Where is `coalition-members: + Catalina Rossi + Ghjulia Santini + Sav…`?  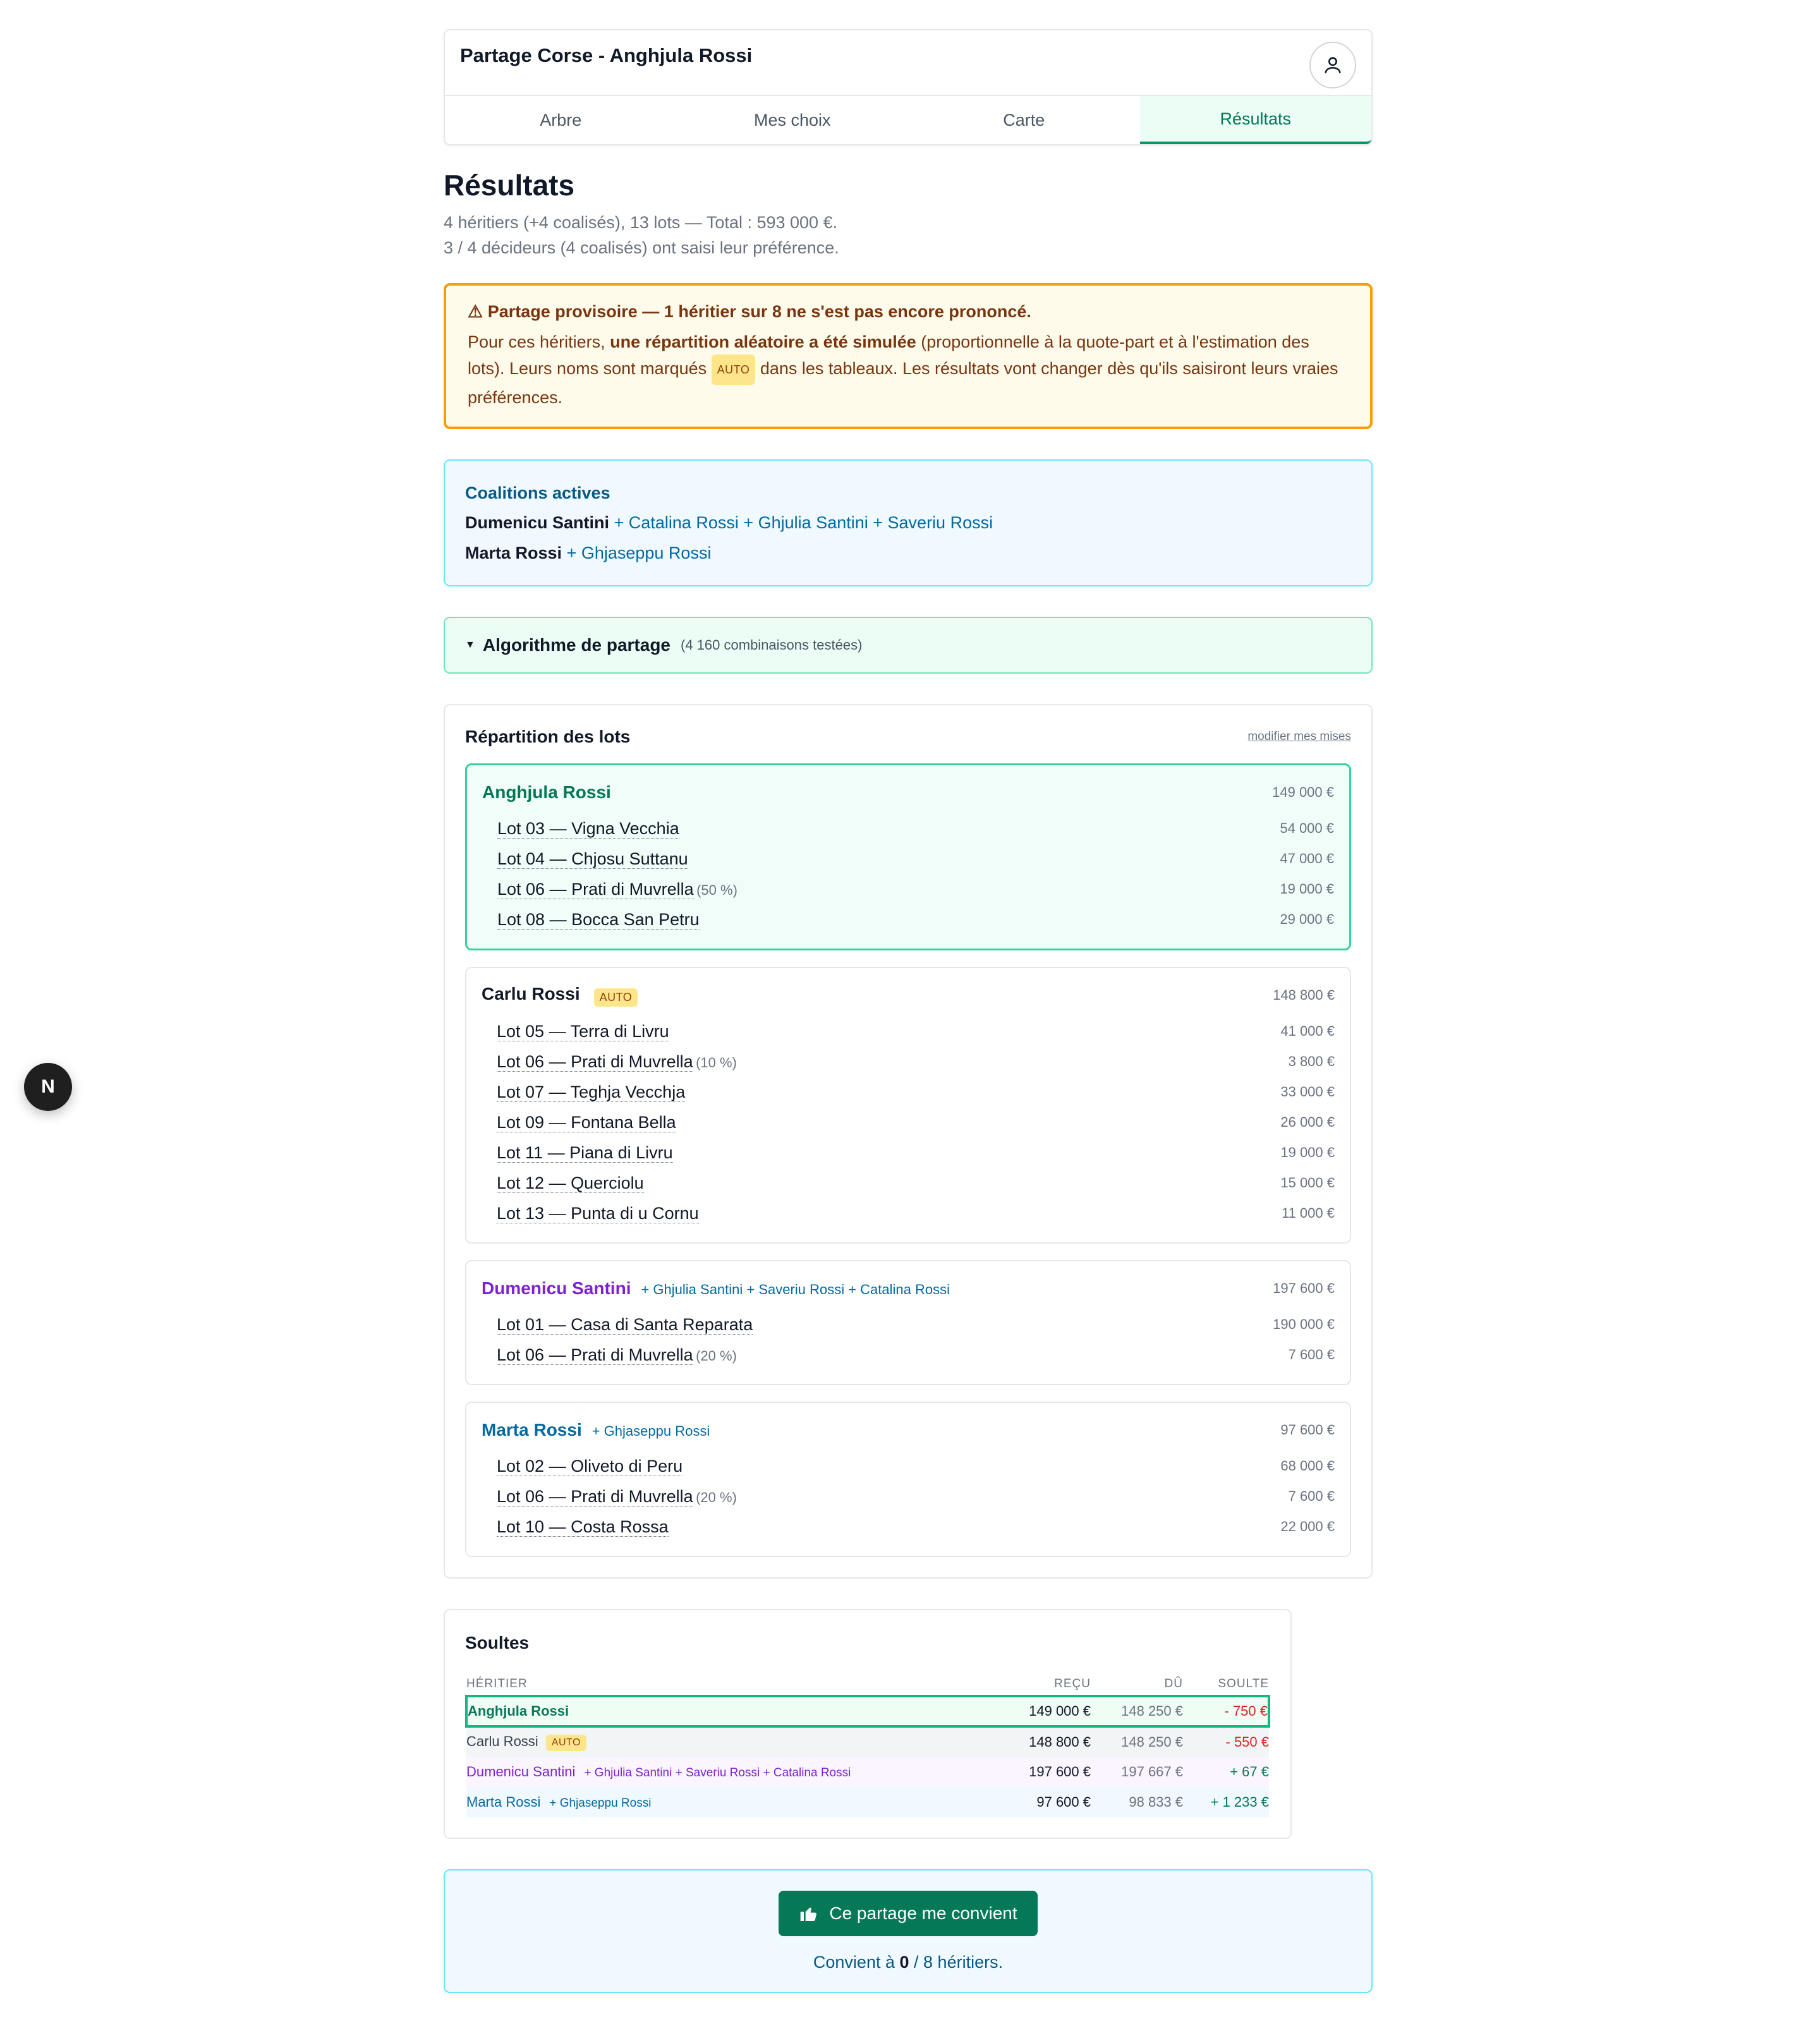 coalition-members: + Catalina Rossi + Ghjulia Santini + Sav… is located at coordinates (801, 522).